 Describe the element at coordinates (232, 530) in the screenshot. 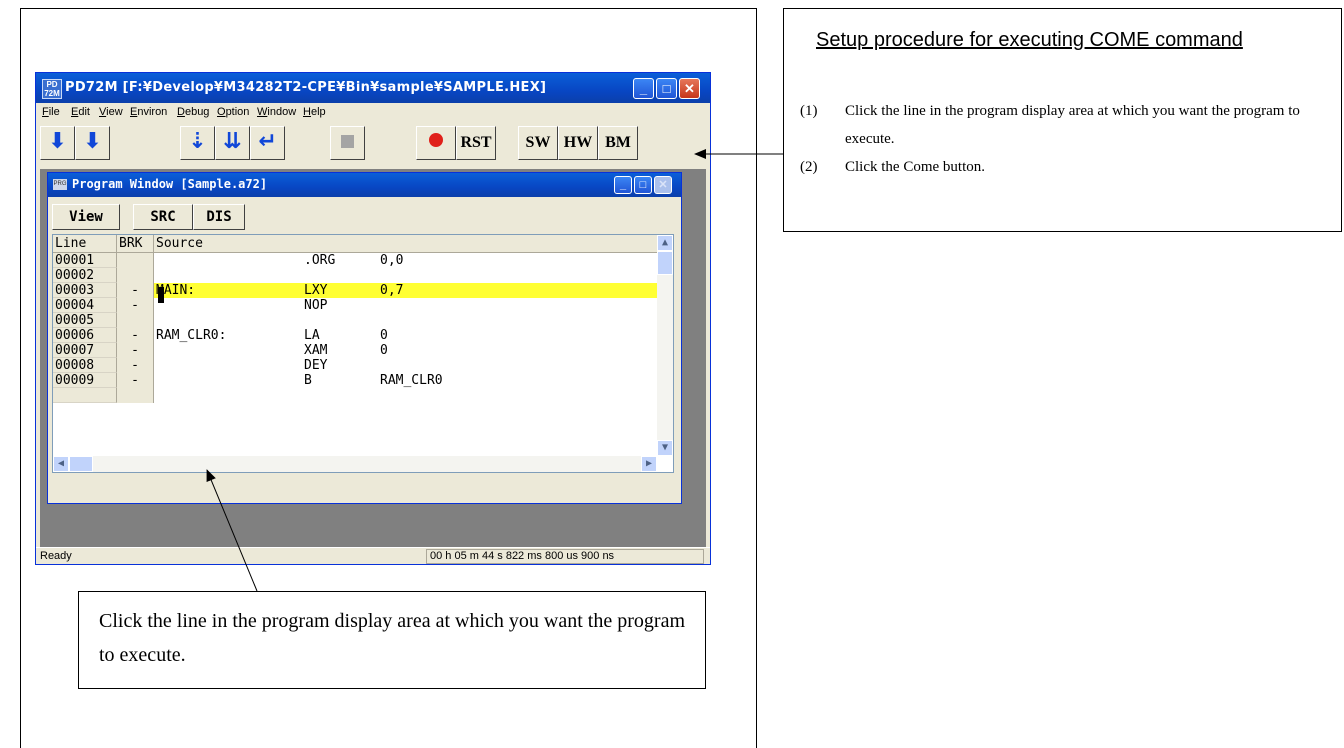

I see `callout-arrow-line` at that location.